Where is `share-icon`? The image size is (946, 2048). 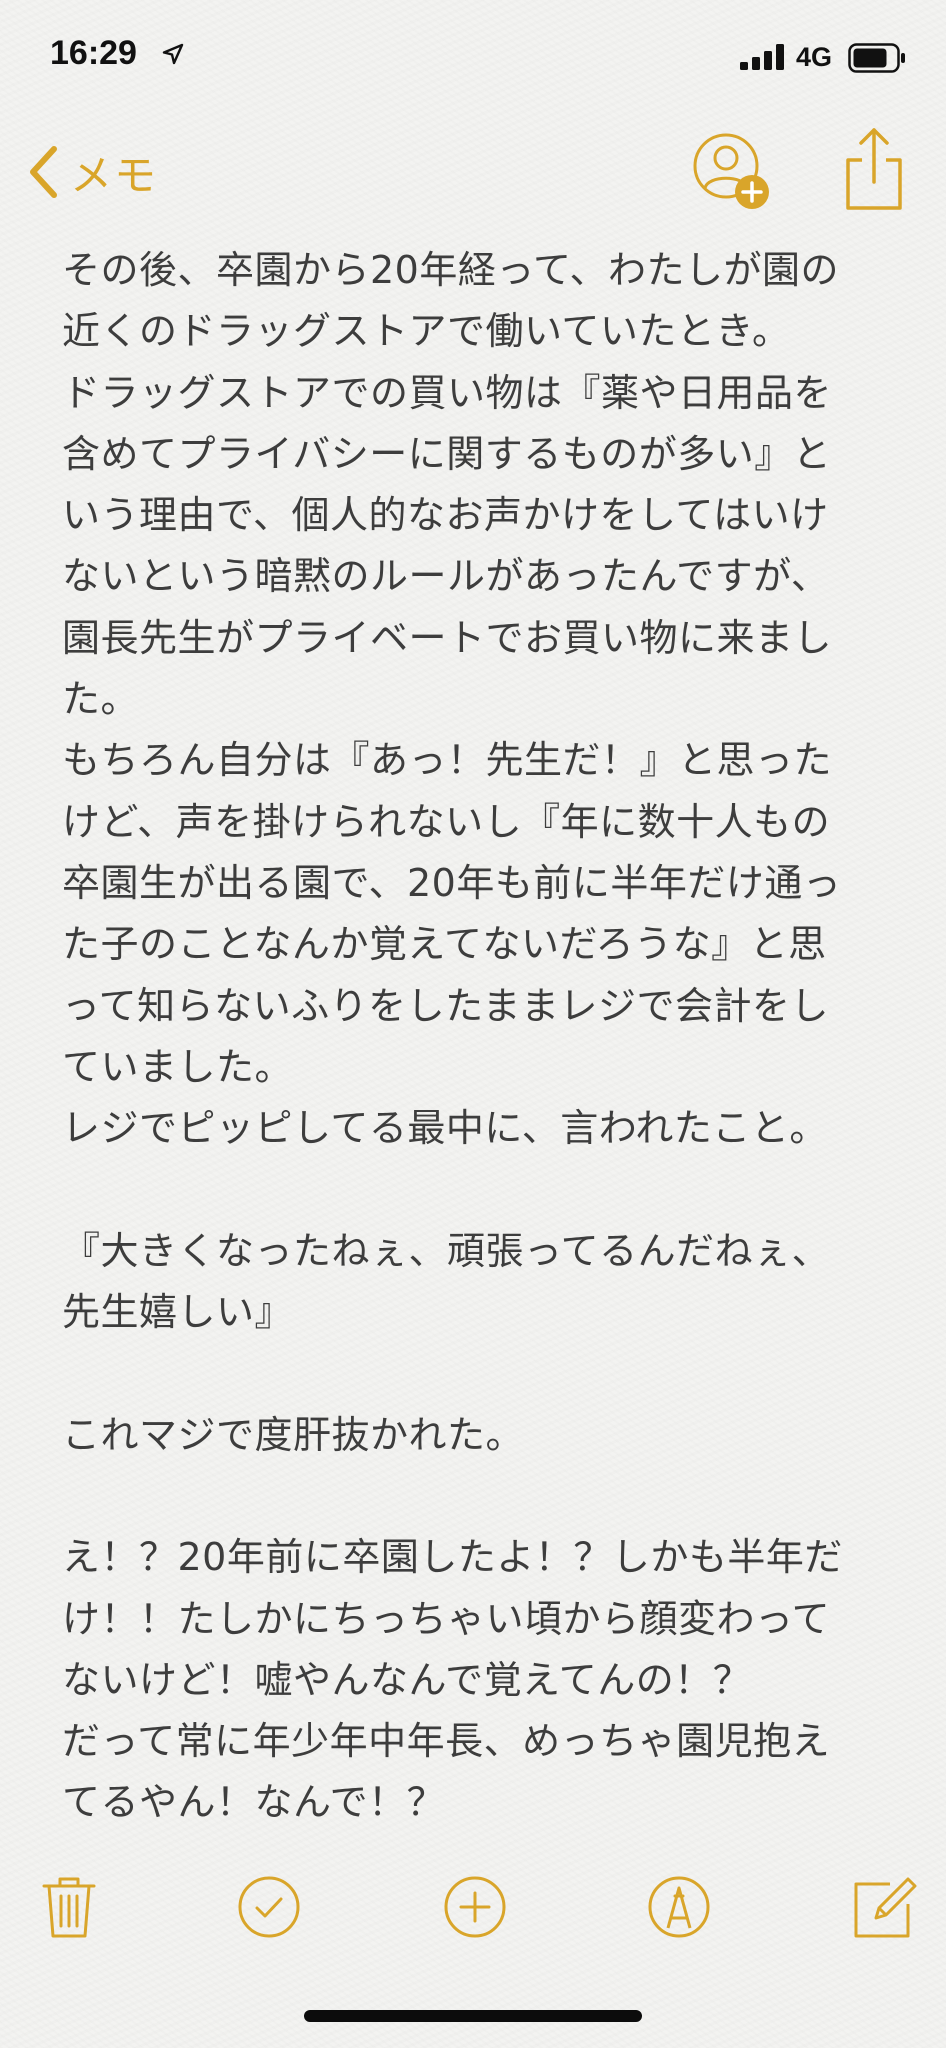 share-icon is located at coordinates (874, 169).